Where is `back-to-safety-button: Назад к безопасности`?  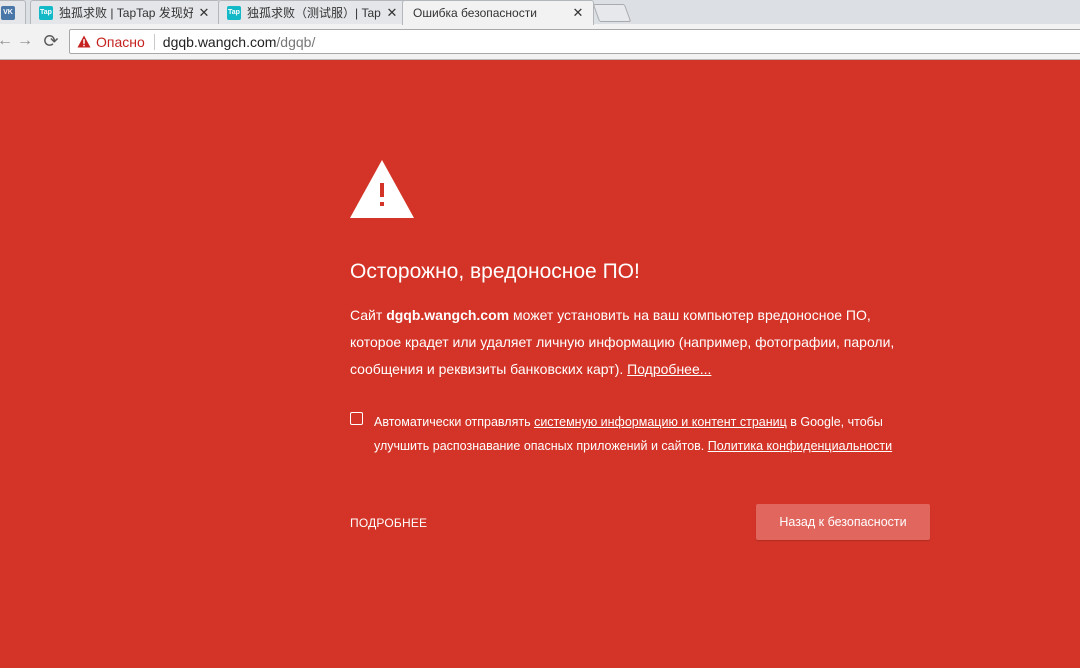 back-to-safety-button: Назад к безопасности is located at coordinates (843, 522).